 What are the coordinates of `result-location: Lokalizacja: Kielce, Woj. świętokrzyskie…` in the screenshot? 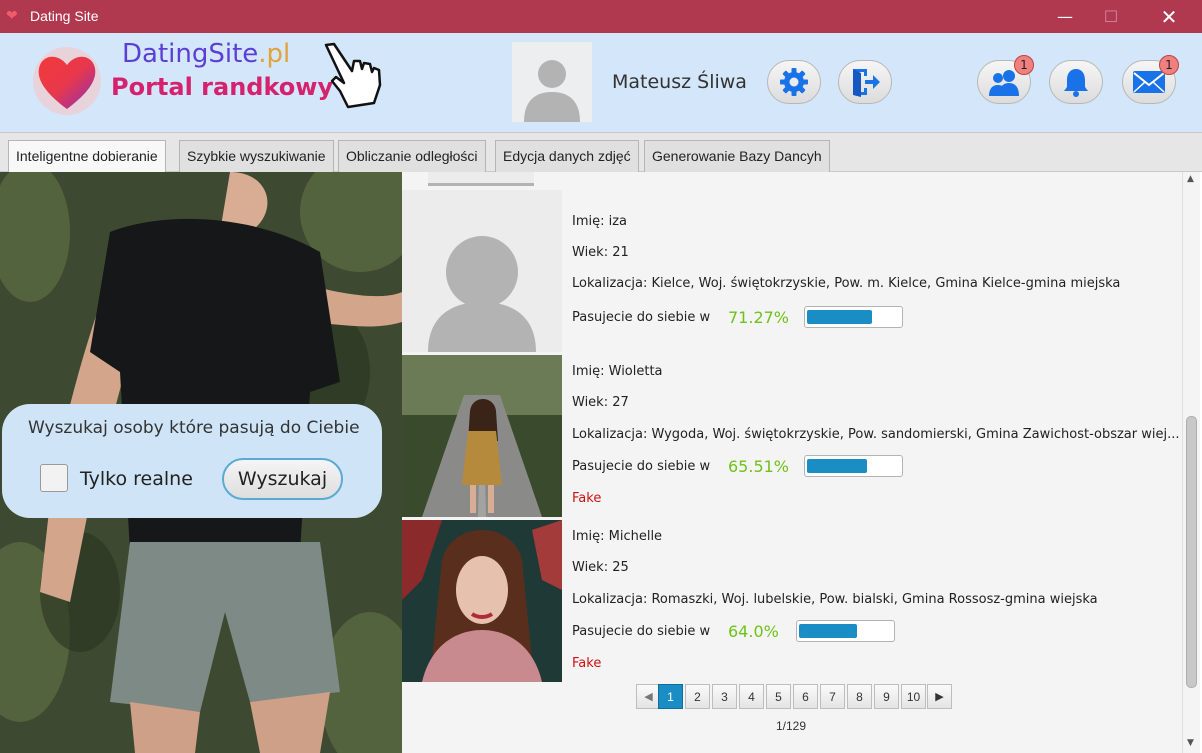 It's located at (846, 283).